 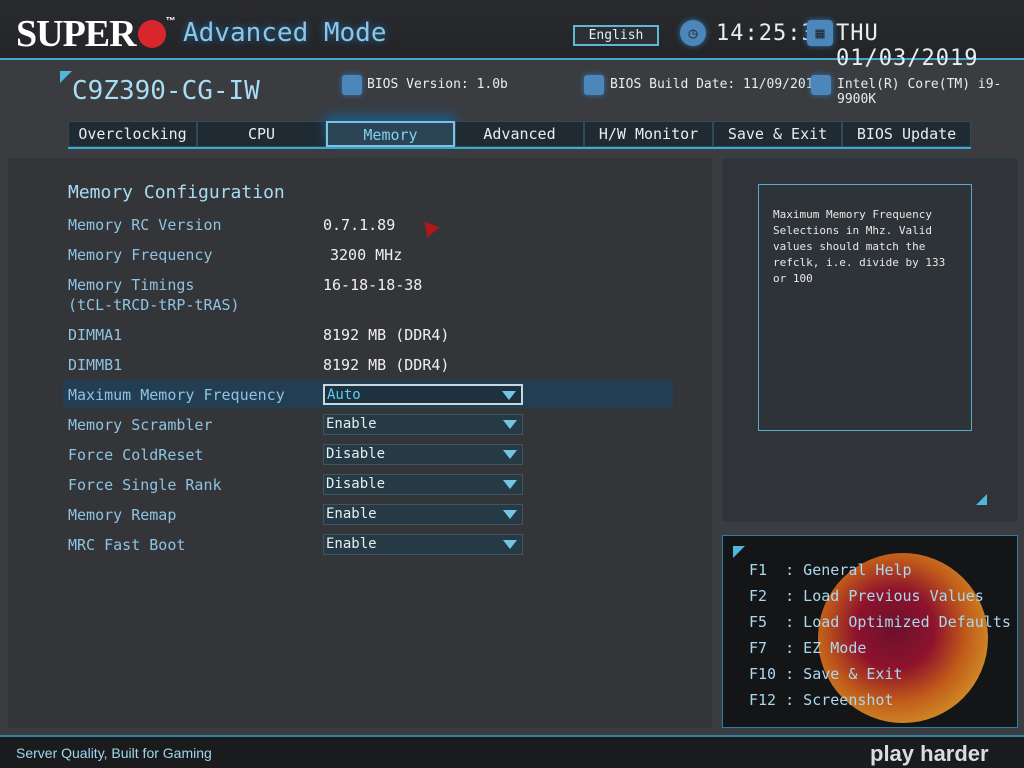 What do you see at coordinates (423, 514) in the screenshot?
I see `memory-remap-dropdown: Enable` at bounding box center [423, 514].